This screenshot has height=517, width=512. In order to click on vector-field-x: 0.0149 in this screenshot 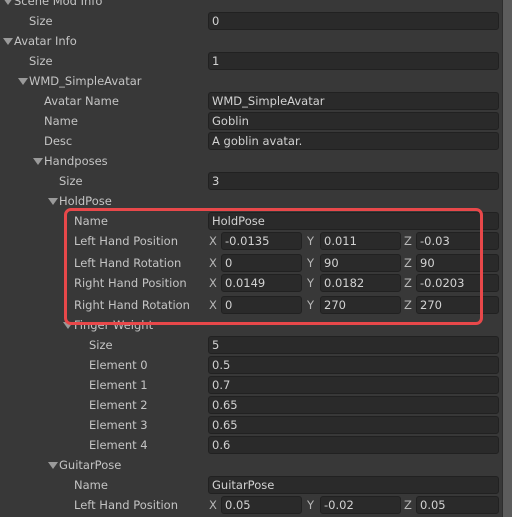, I will do `click(261, 283)`.